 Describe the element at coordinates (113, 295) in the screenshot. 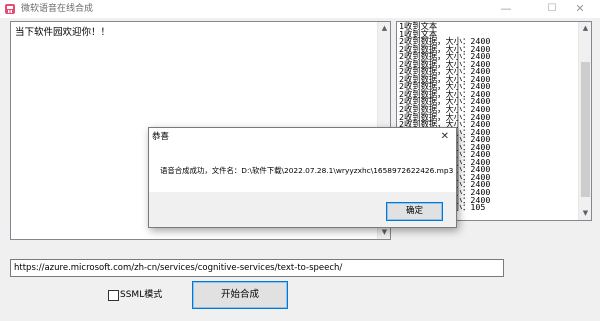

I see `checkbox-box` at that location.